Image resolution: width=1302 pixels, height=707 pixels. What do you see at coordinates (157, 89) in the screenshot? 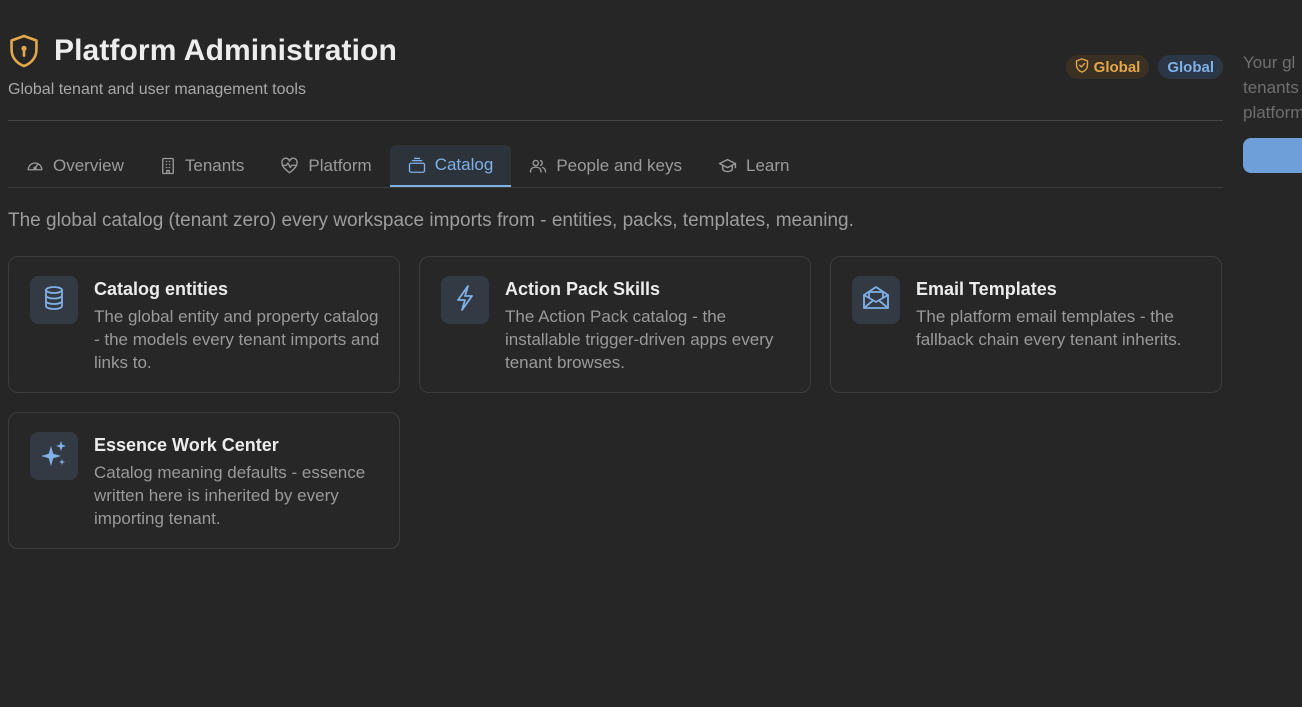
I see `page-subtitle: Global tenant and user management tools` at bounding box center [157, 89].